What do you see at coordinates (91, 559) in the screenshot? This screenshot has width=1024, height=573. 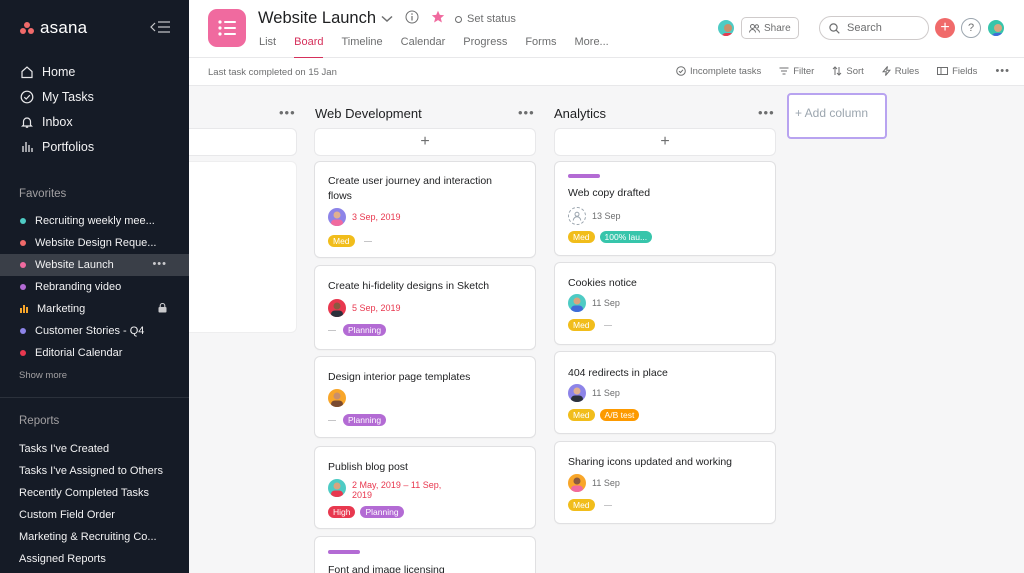 I see `report-item: Assigned Reports` at bounding box center [91, 559].